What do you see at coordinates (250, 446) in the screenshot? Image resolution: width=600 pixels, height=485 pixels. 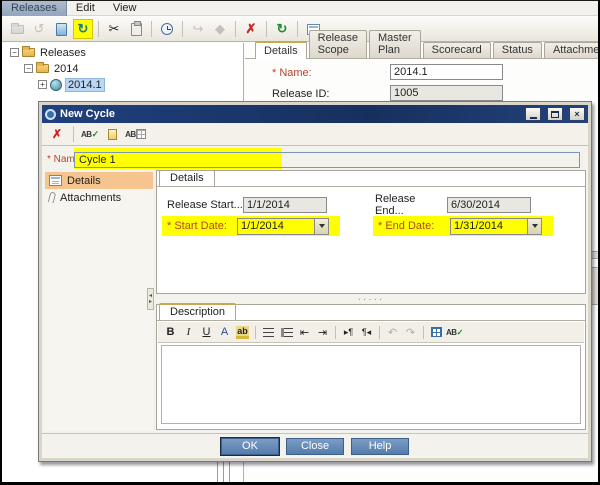 I see `ok-button: OK` at bounding box center [250, 446].